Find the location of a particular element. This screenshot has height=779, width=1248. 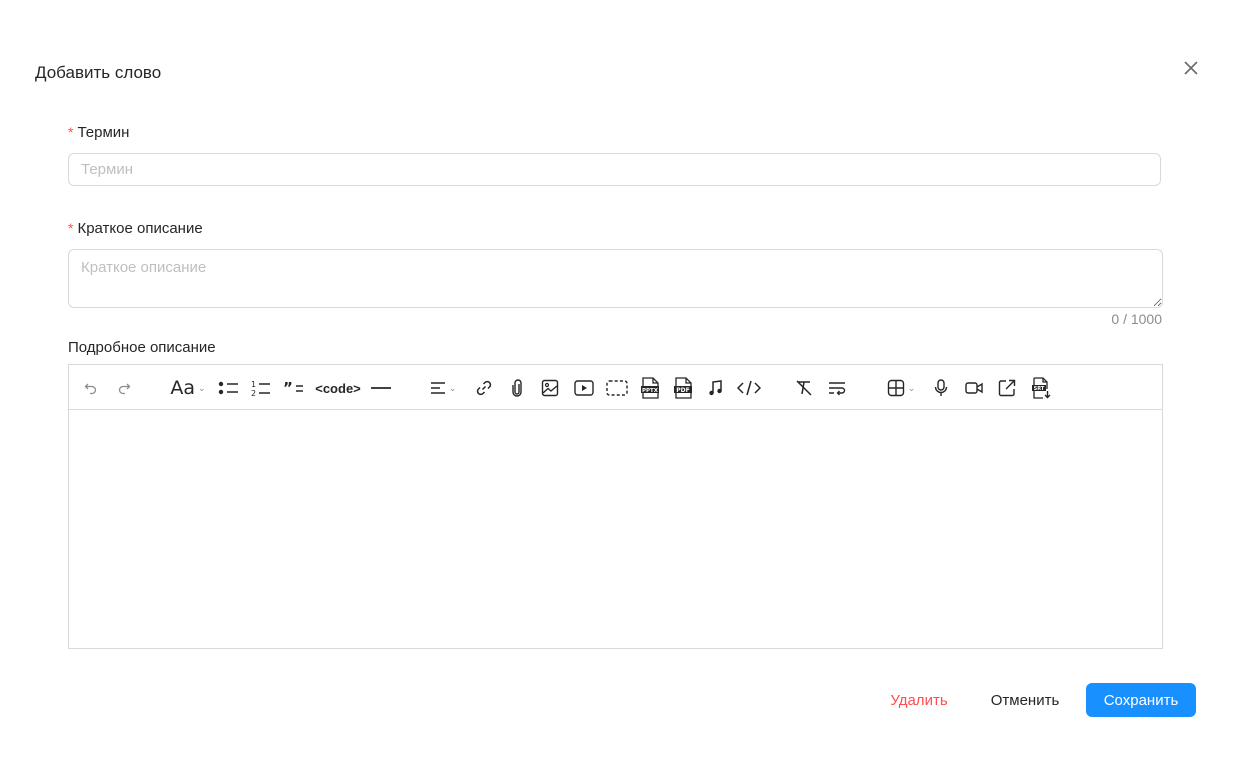

record-video-button is located at coordinates (974, 388).